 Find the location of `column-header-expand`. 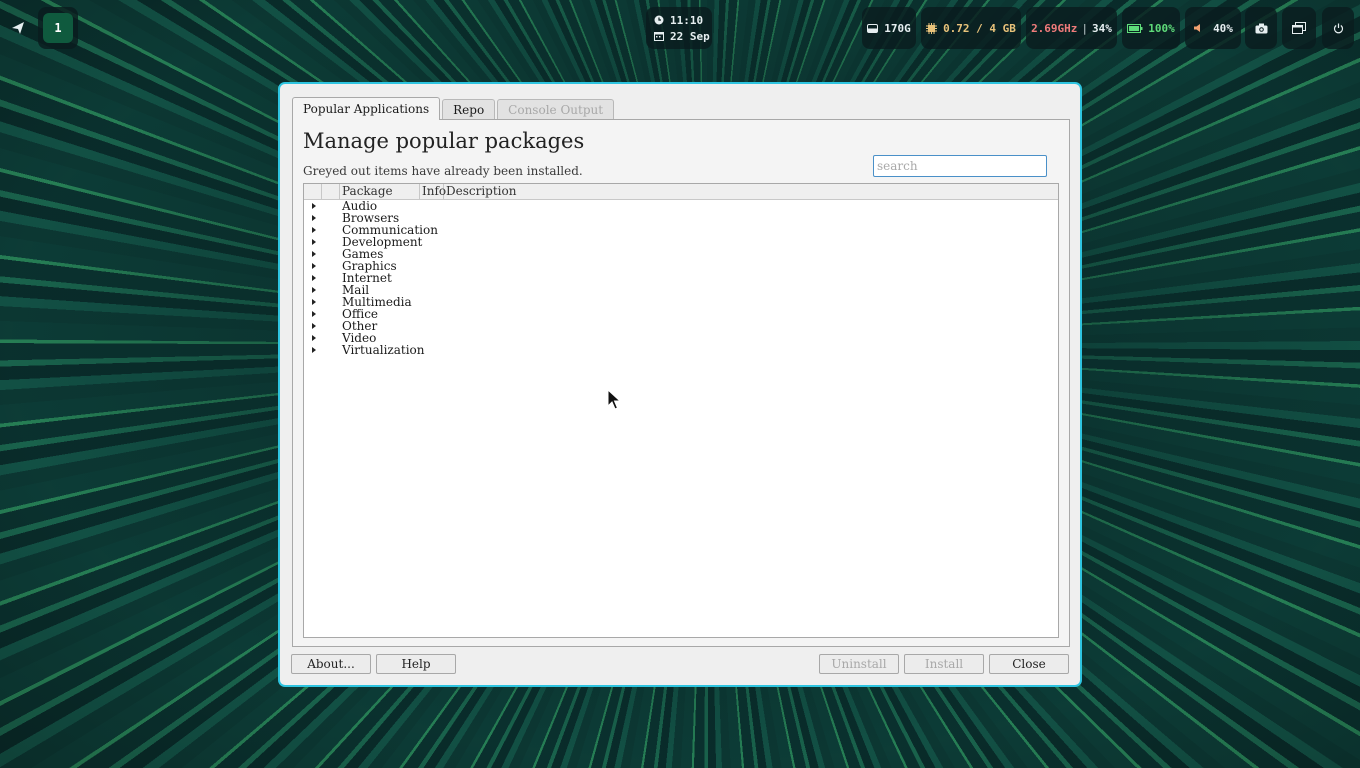

column-header-expand is located at coordinates (313, 191).